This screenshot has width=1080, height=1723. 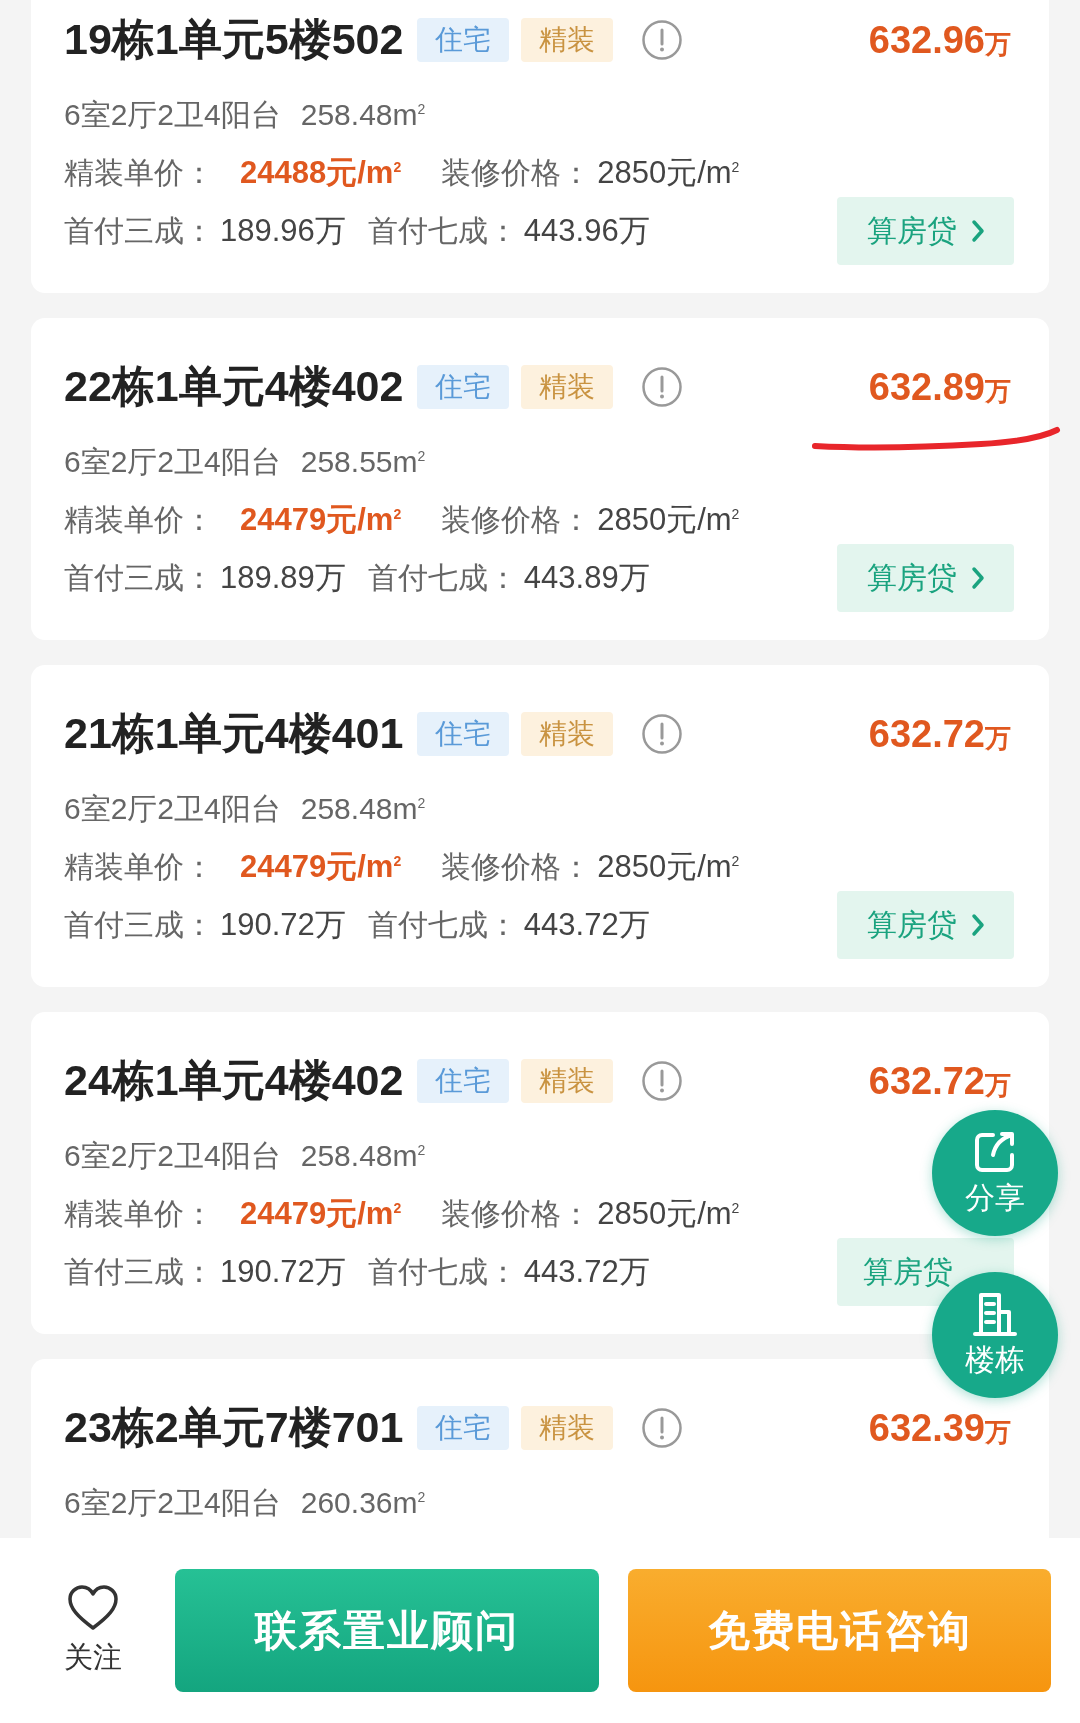 I want to click on free-call-button: 免费电话咨询, so click(x=839, y=1630).